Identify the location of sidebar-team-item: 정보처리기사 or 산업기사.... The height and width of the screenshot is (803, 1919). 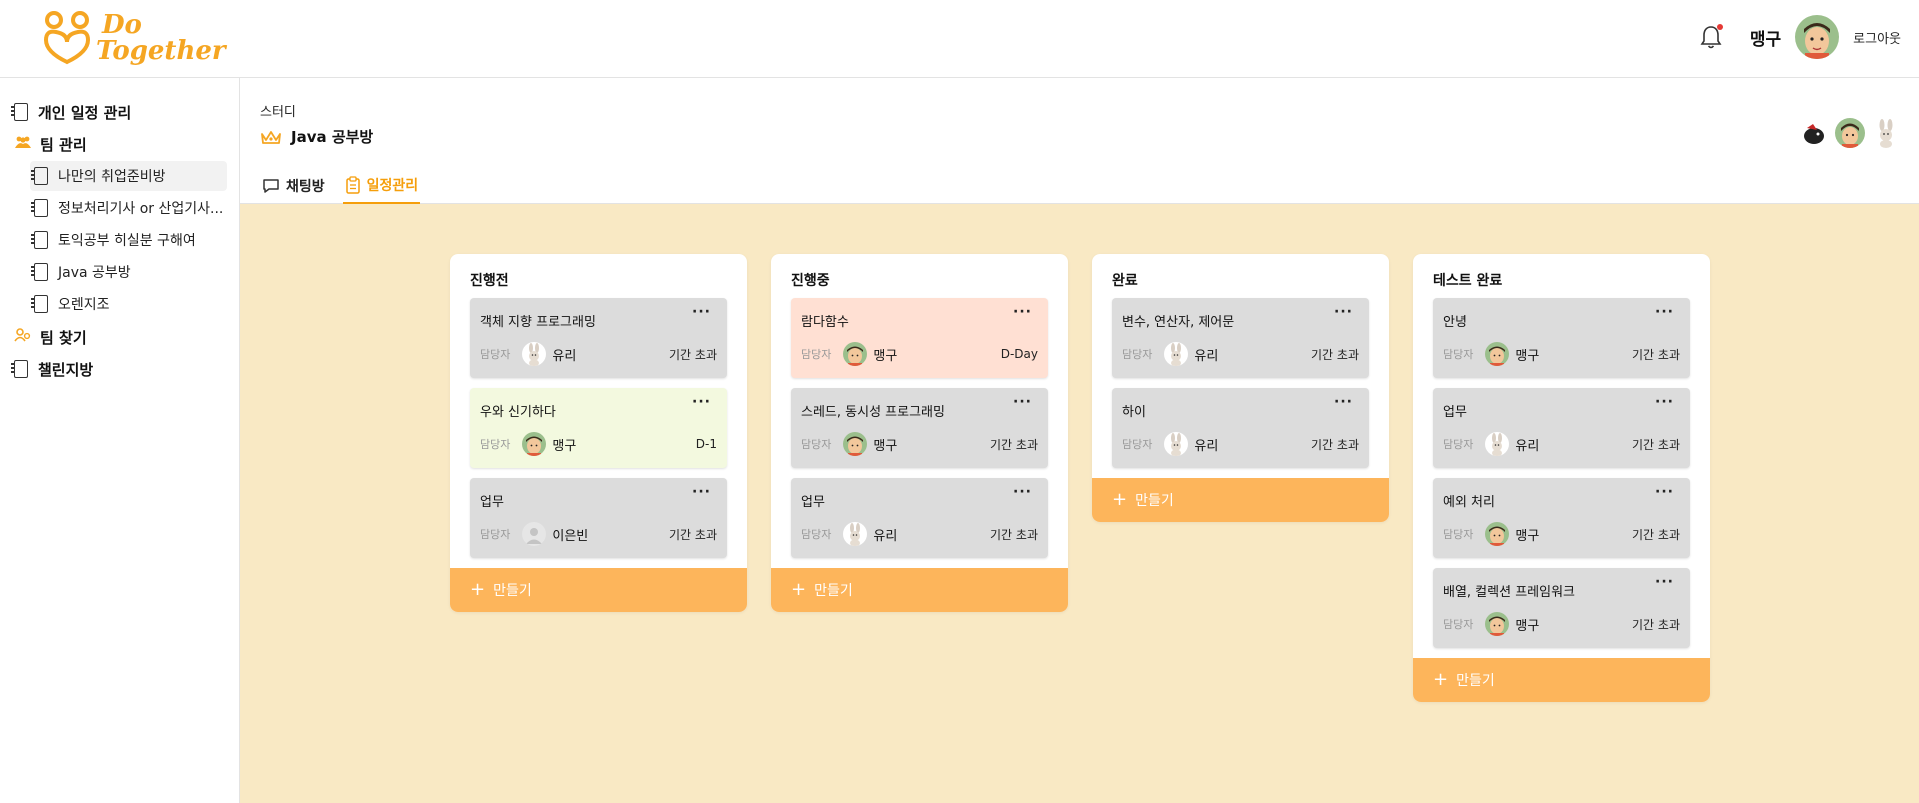
(128, 208).